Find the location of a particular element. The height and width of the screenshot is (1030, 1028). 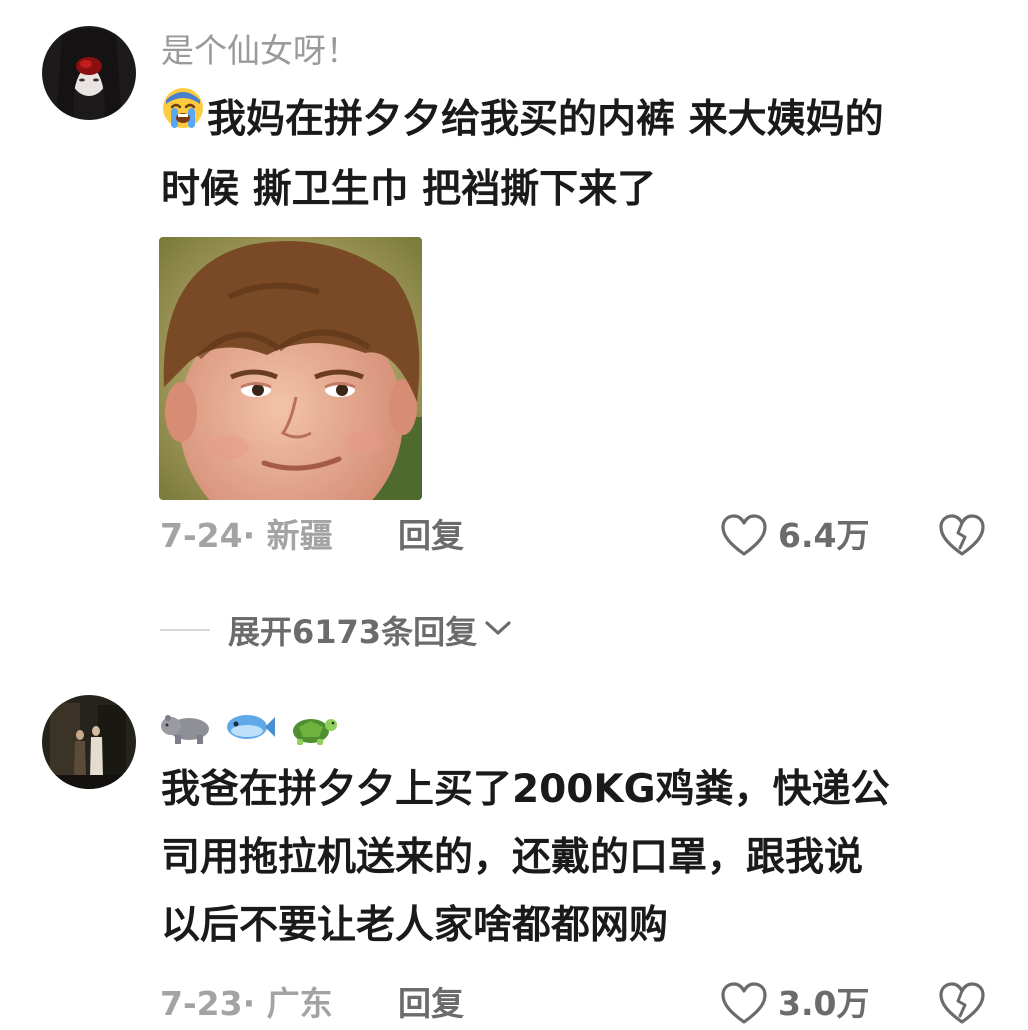

reply-button: 回复 is located at coordinates (431, 1004).